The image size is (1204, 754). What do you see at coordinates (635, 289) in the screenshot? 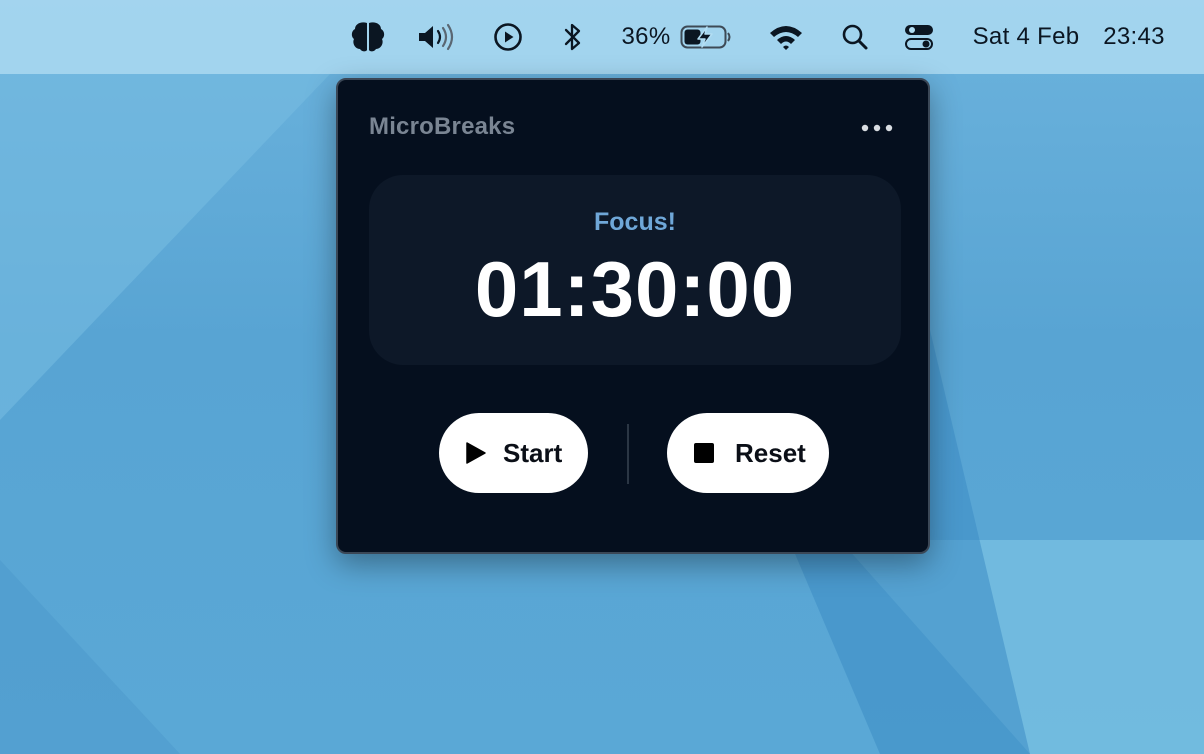
I see `timer-display: 01:30:00` at bounding box center [635, 289].